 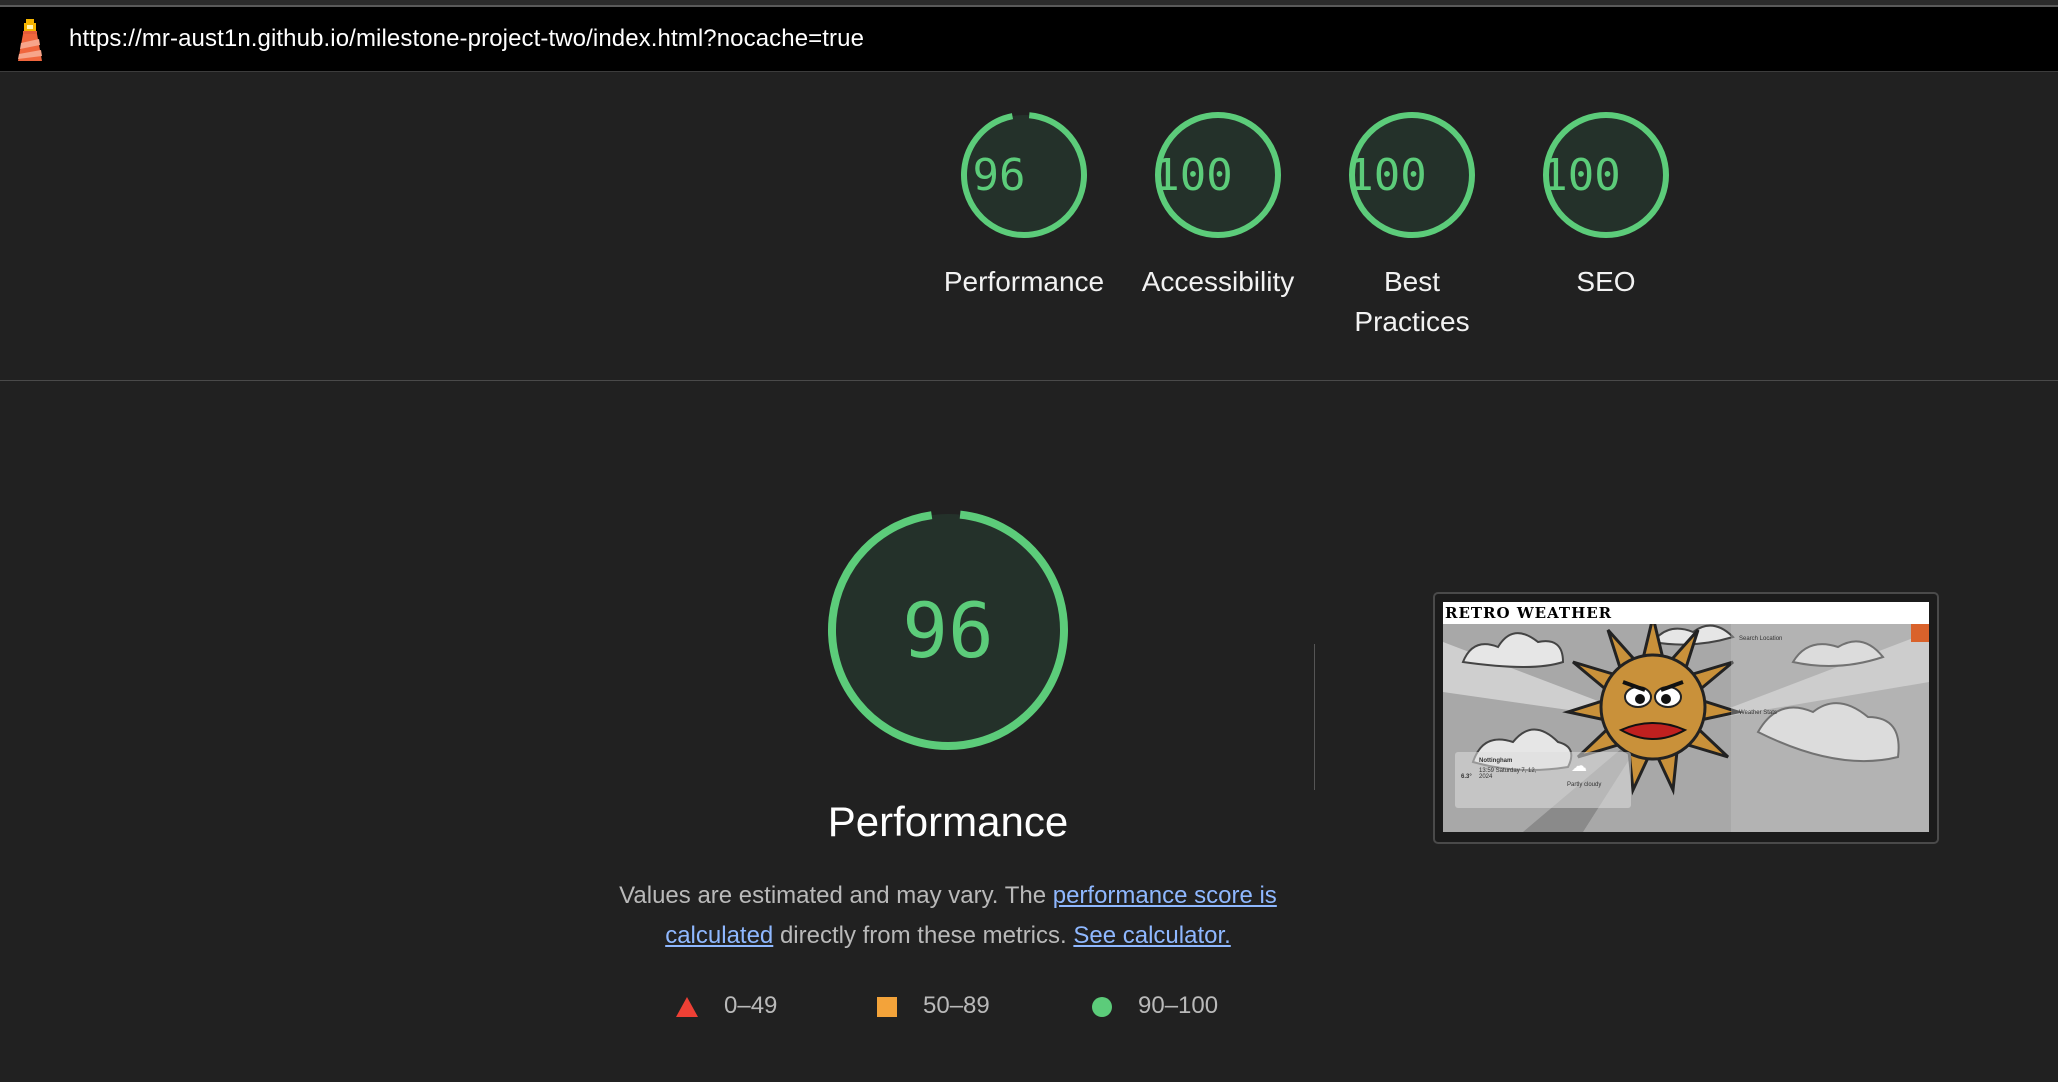 What do you see at coordinates (836, 895) in the screenshot?
I see `description-text: Values are estimated and may vary. The` at bounding box center [836, 895].